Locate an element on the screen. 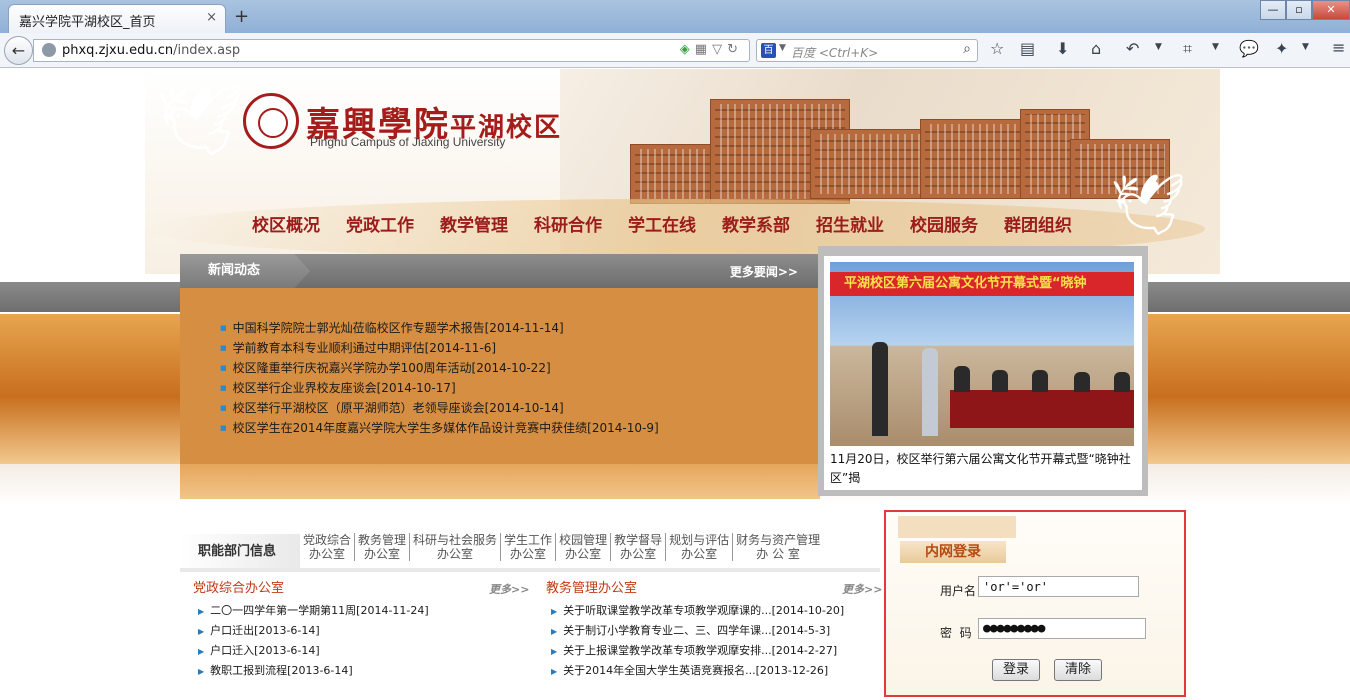 The width and height of the screenshot is (1350, 700). search-box: 百 ▼ 百度 <Ctrl+K> ⌕ is located at coordinates (867, 50).